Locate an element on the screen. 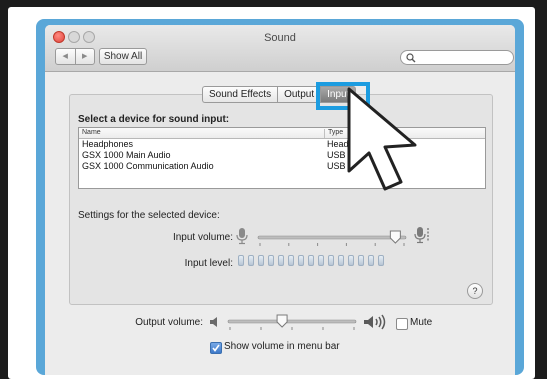  input-volume-slider is located at coordinates (332, 239).